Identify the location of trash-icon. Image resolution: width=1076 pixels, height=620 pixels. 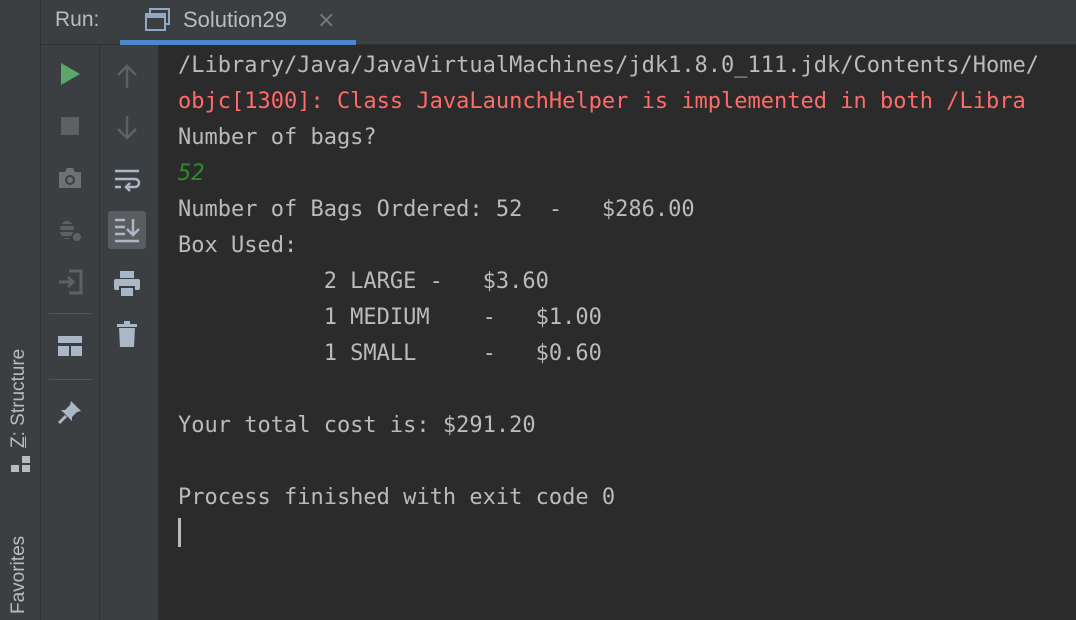
(127, 334).